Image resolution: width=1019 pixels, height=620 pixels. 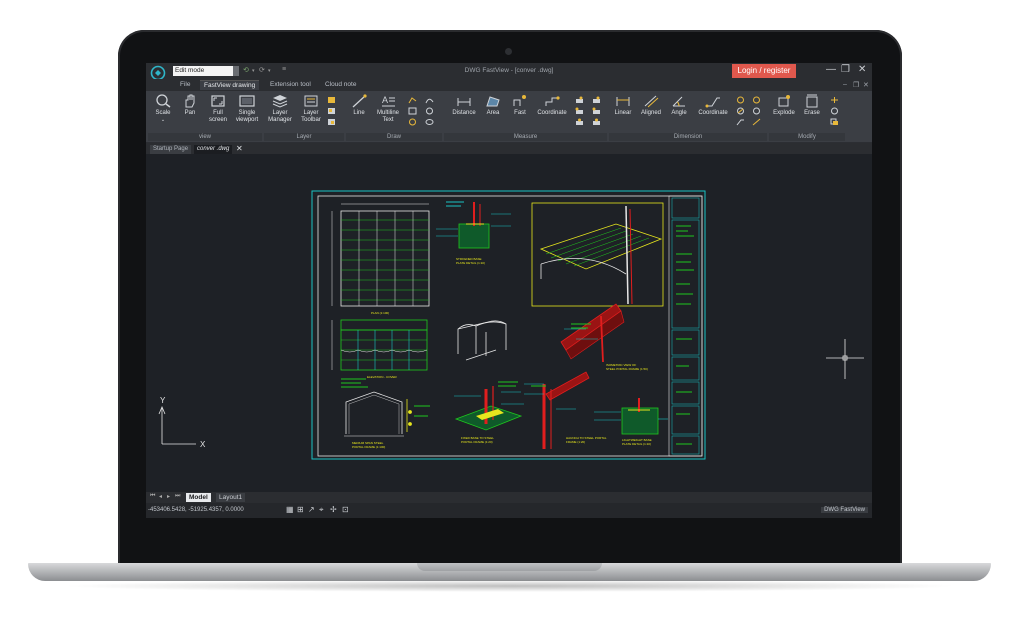 I want to click on layer-manager-button: Layer Manager, so click(x=280, y=108).